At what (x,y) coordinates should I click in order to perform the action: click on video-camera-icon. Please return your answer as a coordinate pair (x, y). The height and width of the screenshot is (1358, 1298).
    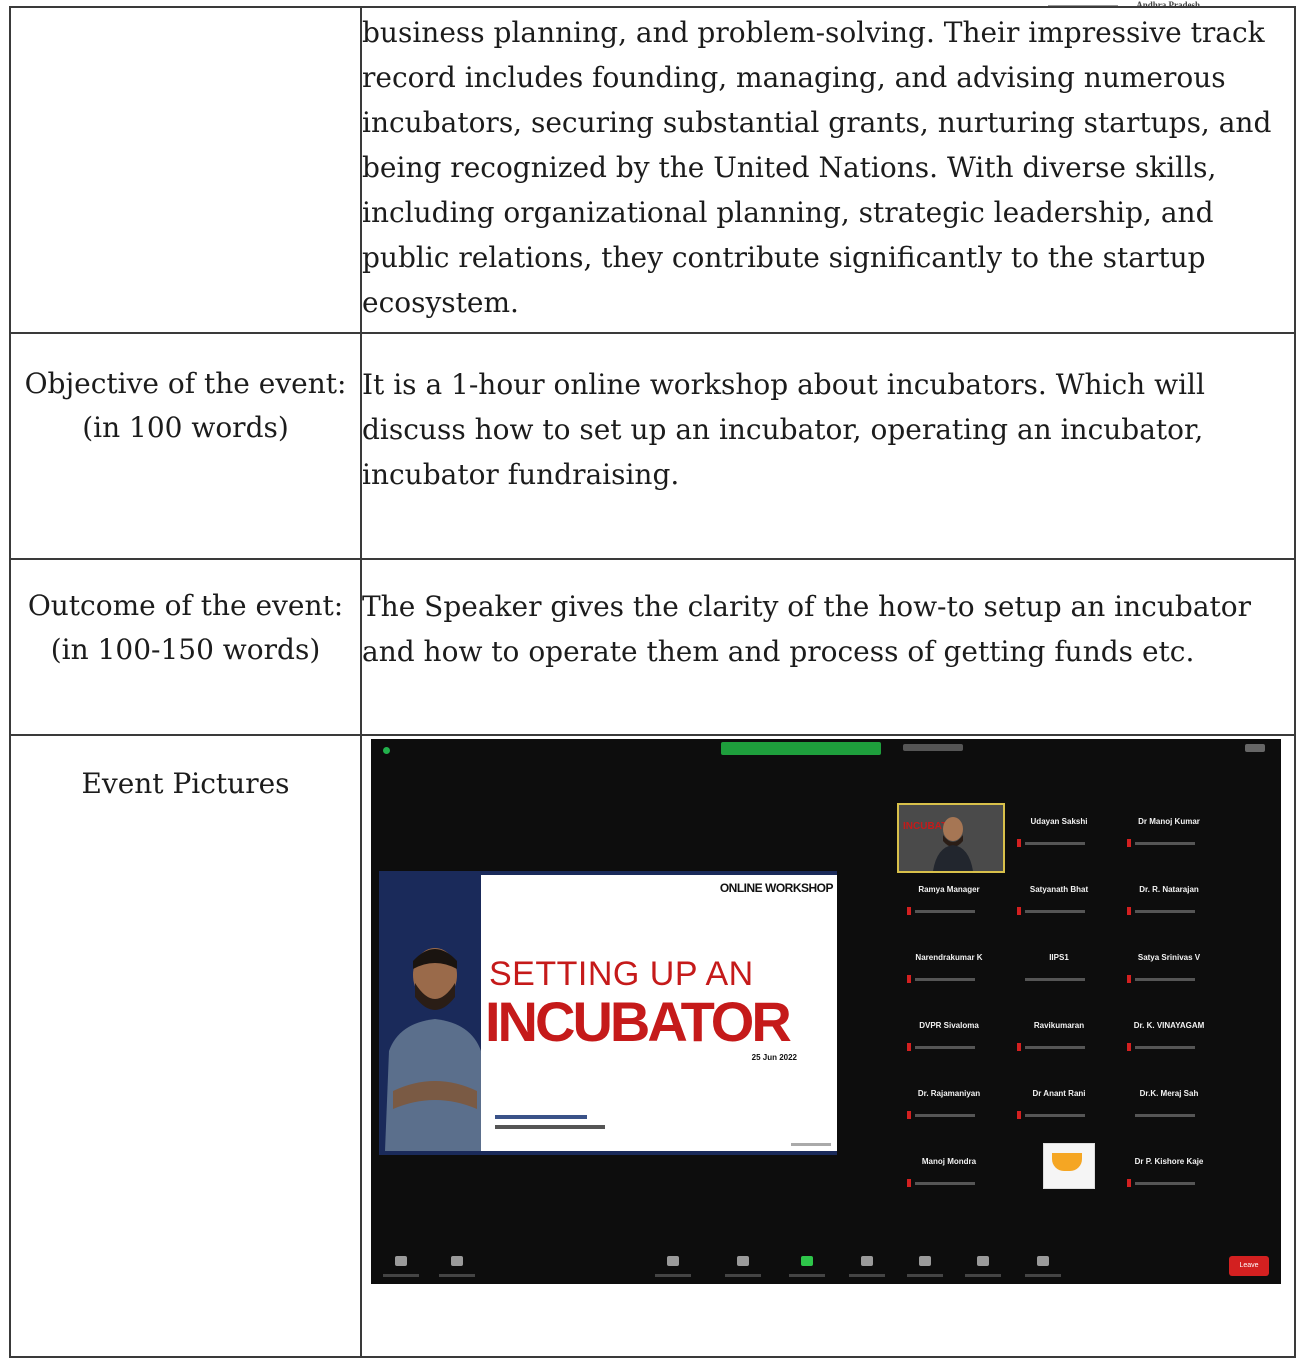
    Looking at the image, I should click on (457, 1261).